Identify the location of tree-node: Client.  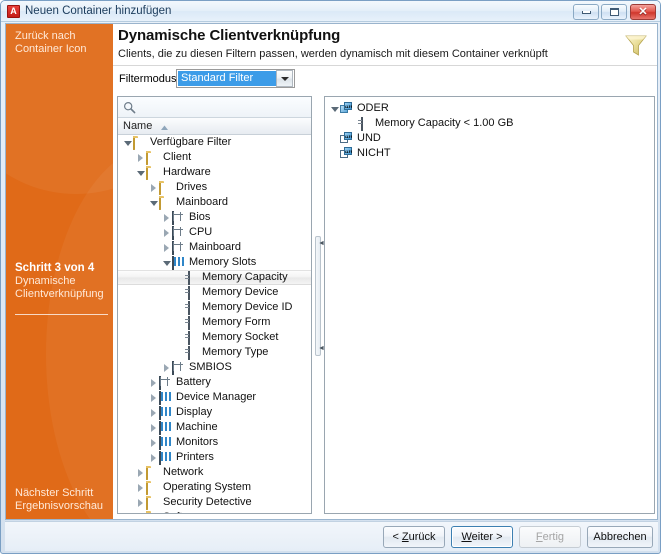
(214, 157).